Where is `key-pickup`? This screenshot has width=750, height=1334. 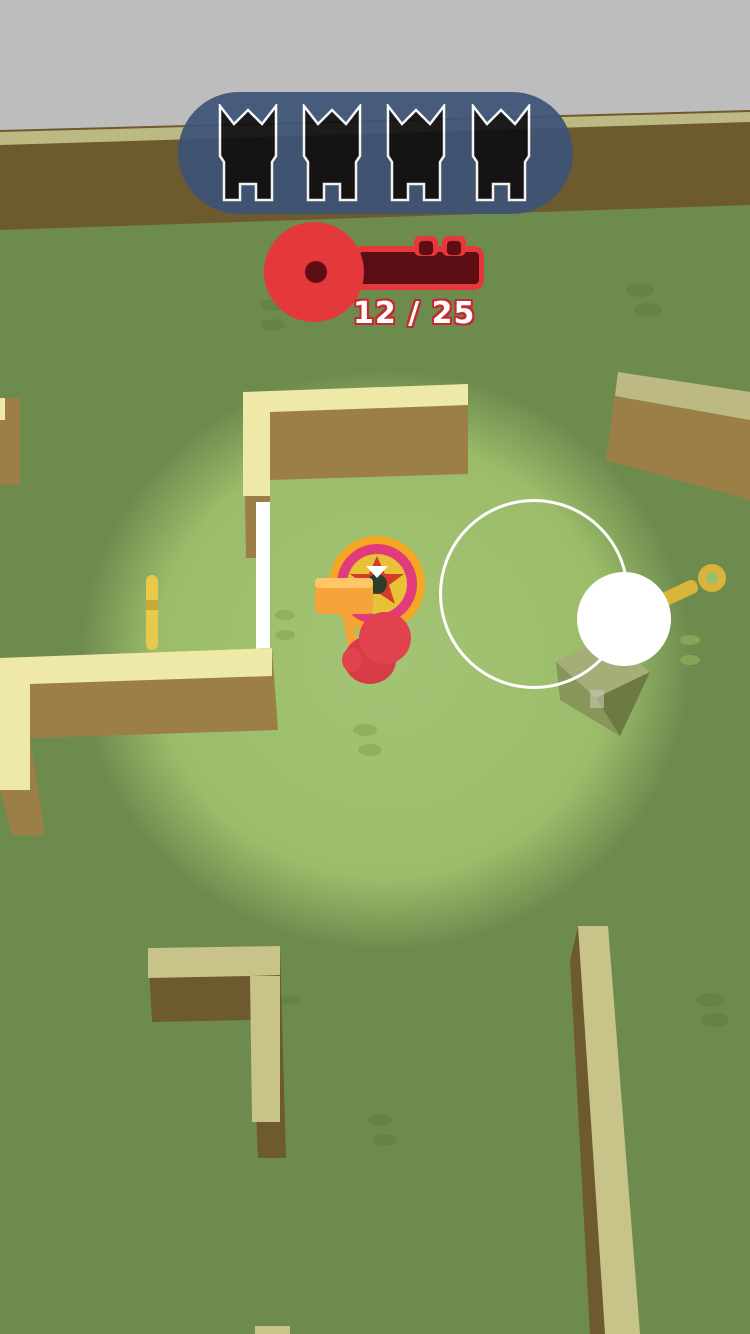
key-pickup is located at coordinates (152, 612).